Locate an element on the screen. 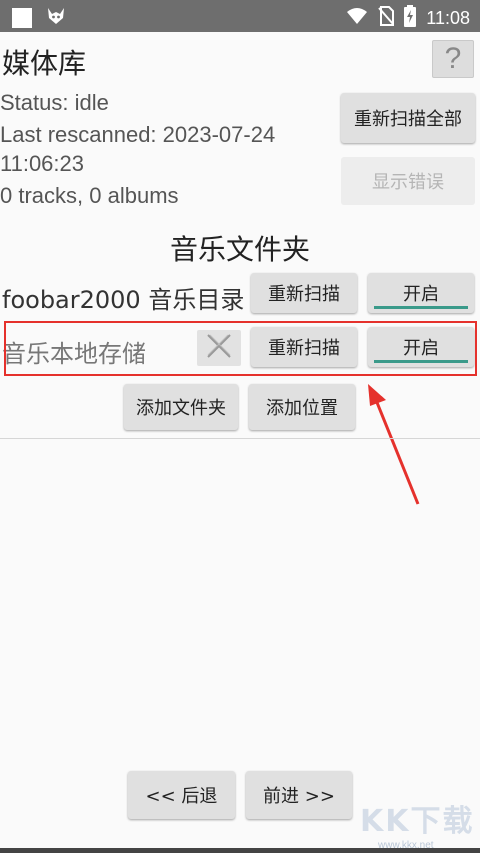  fox-app-icon is located at coordinates (56, 18).